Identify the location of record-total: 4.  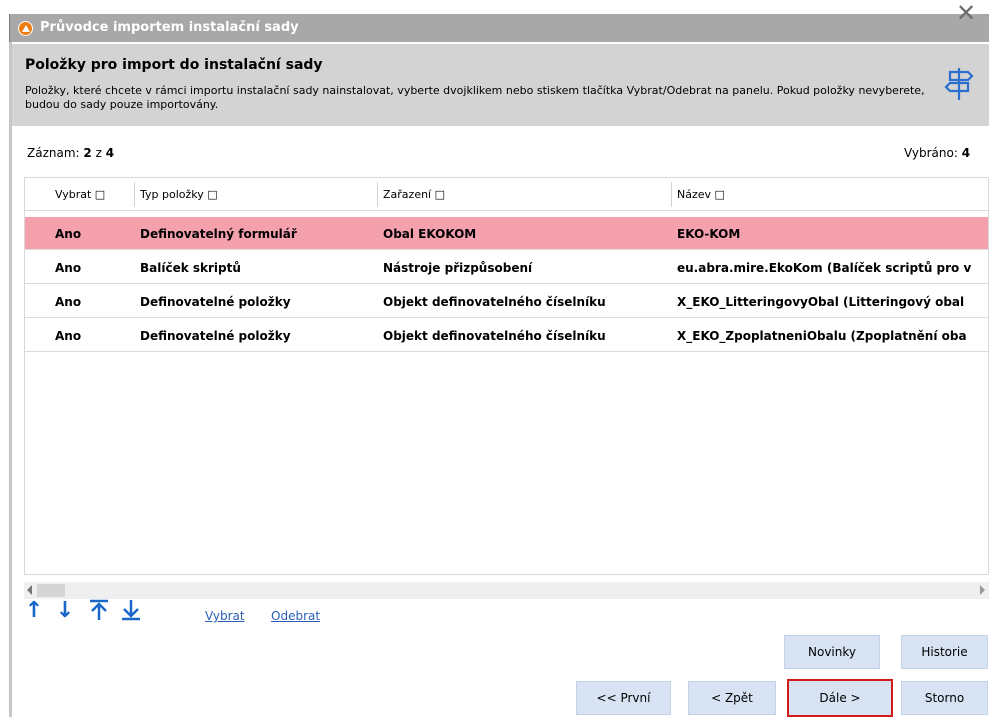
(110, 153).